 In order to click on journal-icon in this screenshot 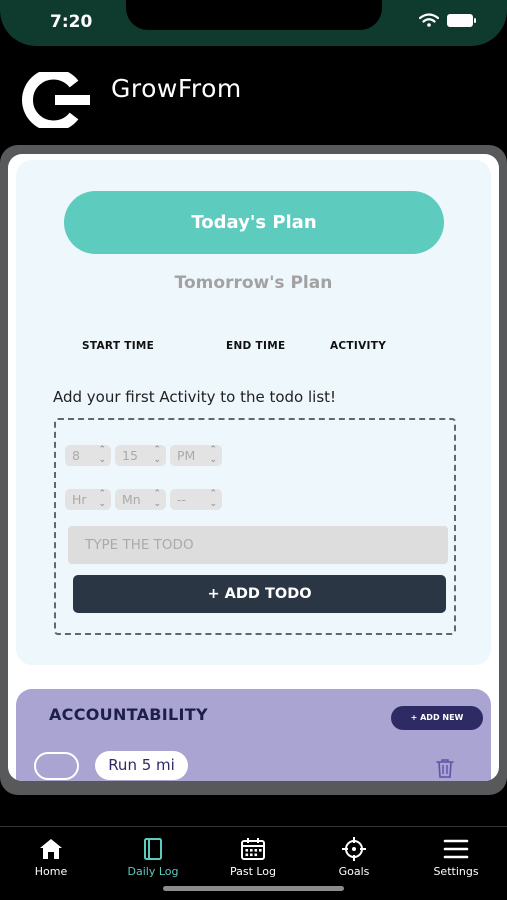, I will do `click(153, 849)`.